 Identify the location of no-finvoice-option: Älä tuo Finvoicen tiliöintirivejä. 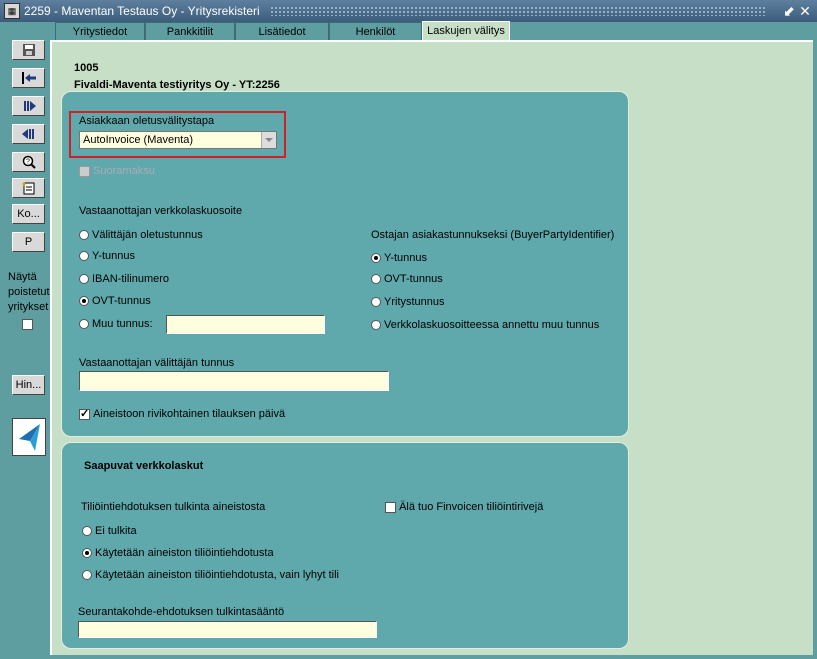
(464, 507).